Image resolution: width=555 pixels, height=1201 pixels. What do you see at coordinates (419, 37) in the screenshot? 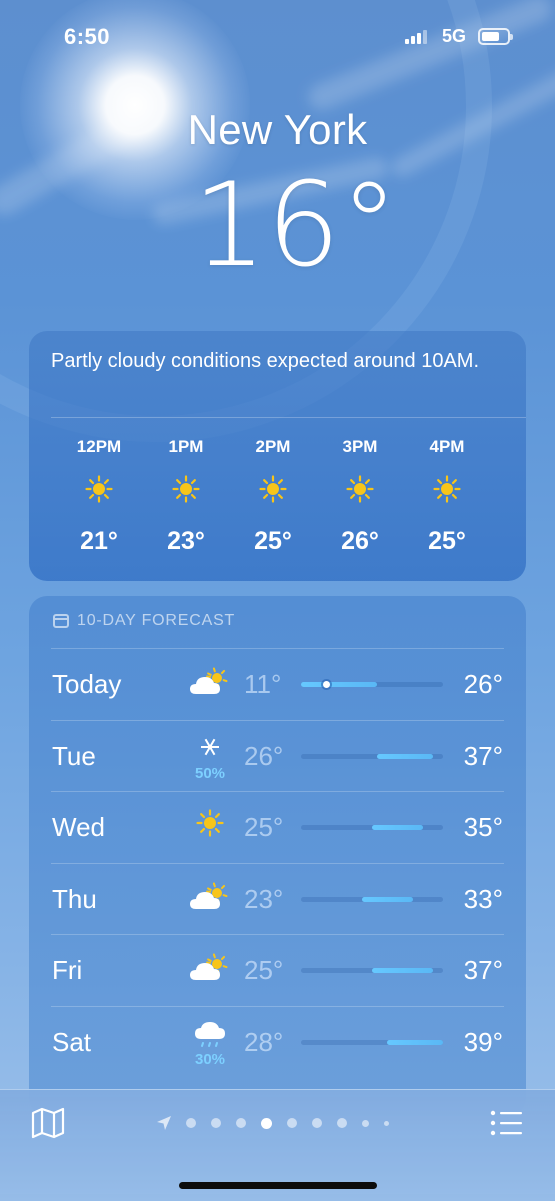
I see `cellular-signal-icon` at bounding box center [419, 37].